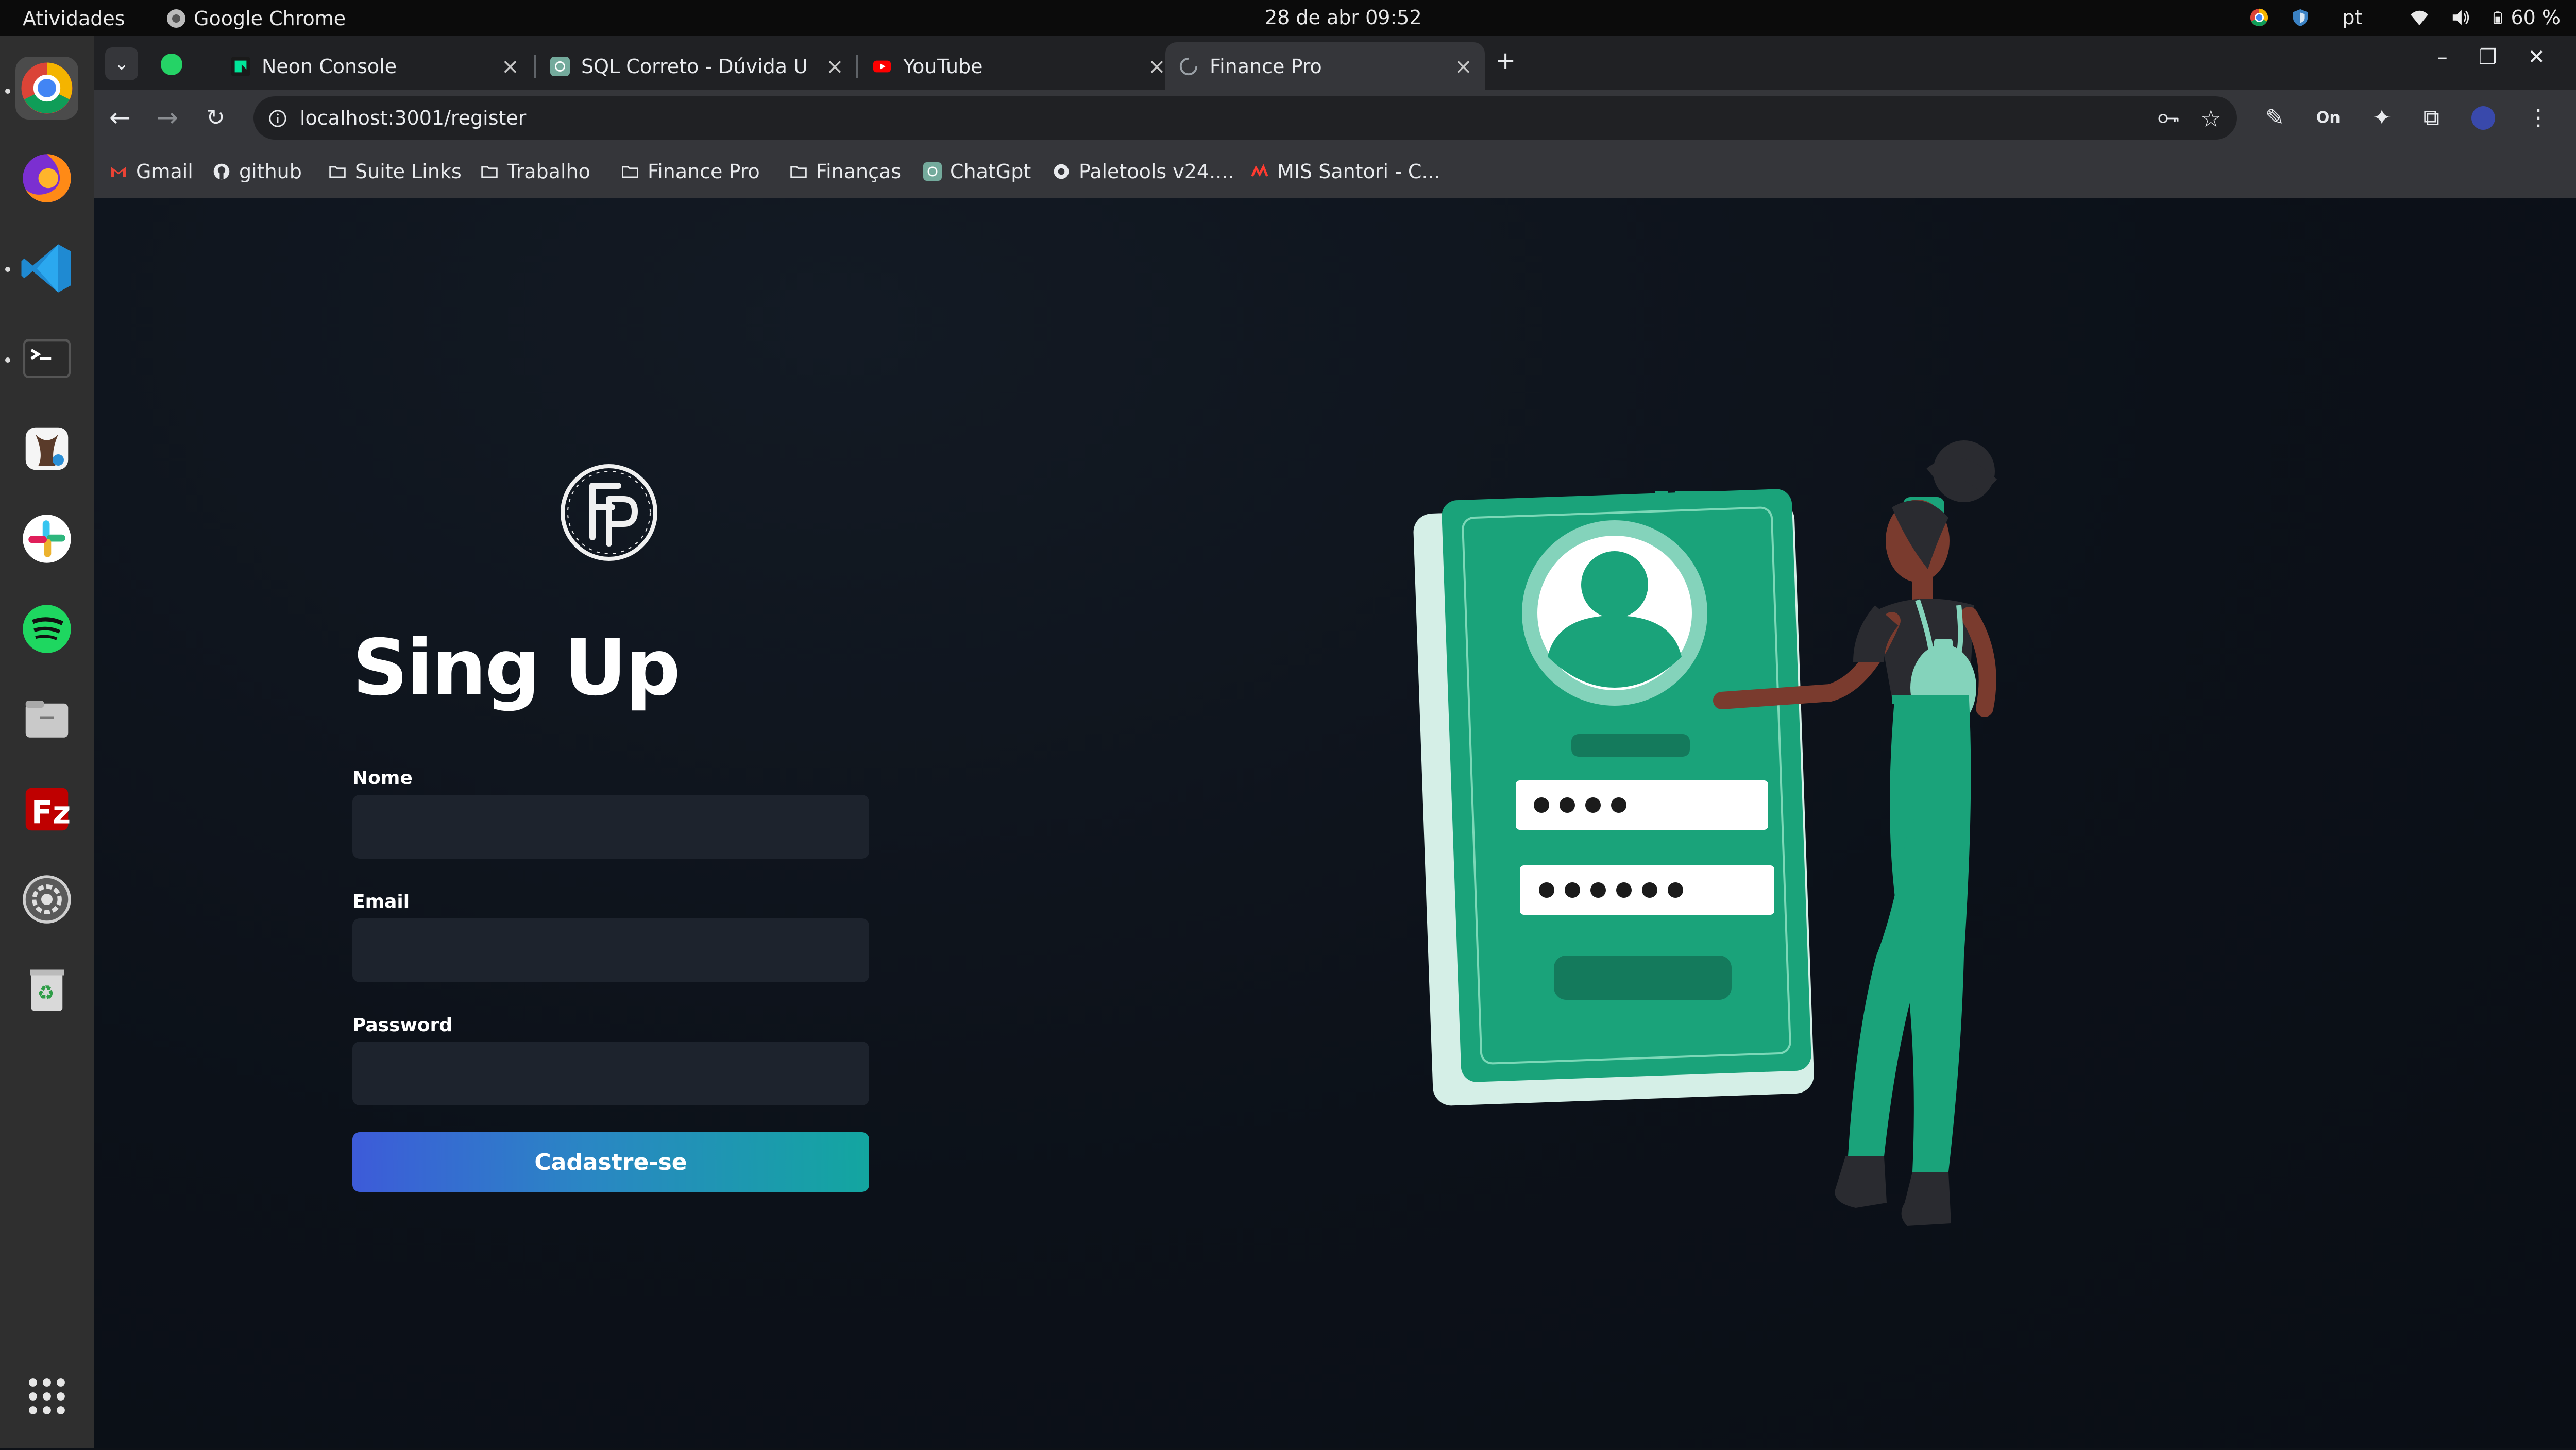 The image size is (2576, 1450). I want to click on signup-illustration, so click(1705, 833).